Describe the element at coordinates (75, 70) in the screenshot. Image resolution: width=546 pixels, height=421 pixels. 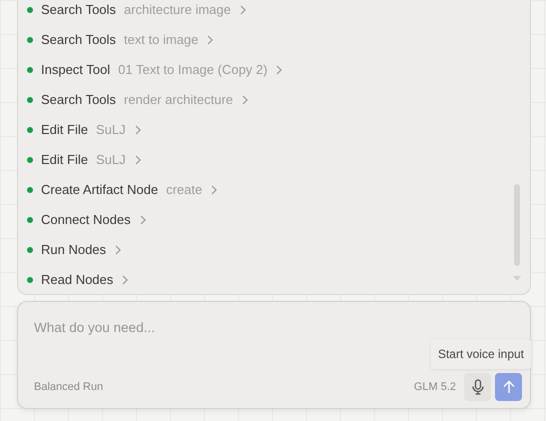
I see `step-title: Inspect Tool` at that location.